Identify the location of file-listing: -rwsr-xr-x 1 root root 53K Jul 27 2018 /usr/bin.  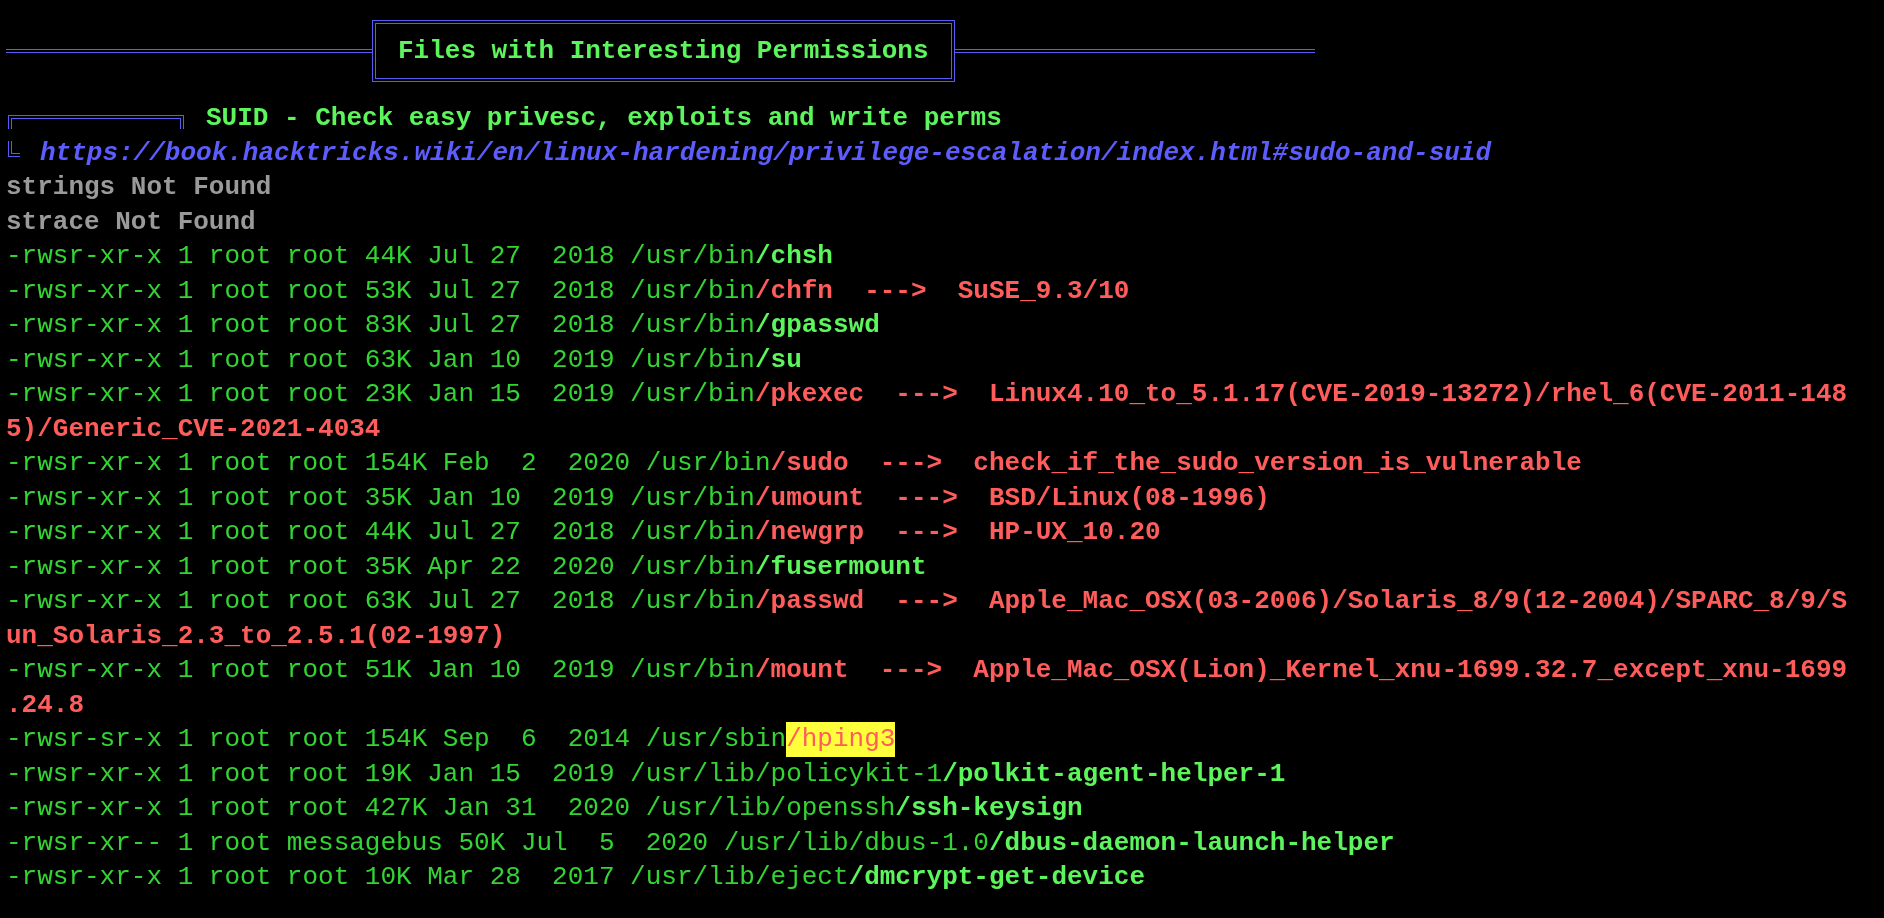
(380, 291).